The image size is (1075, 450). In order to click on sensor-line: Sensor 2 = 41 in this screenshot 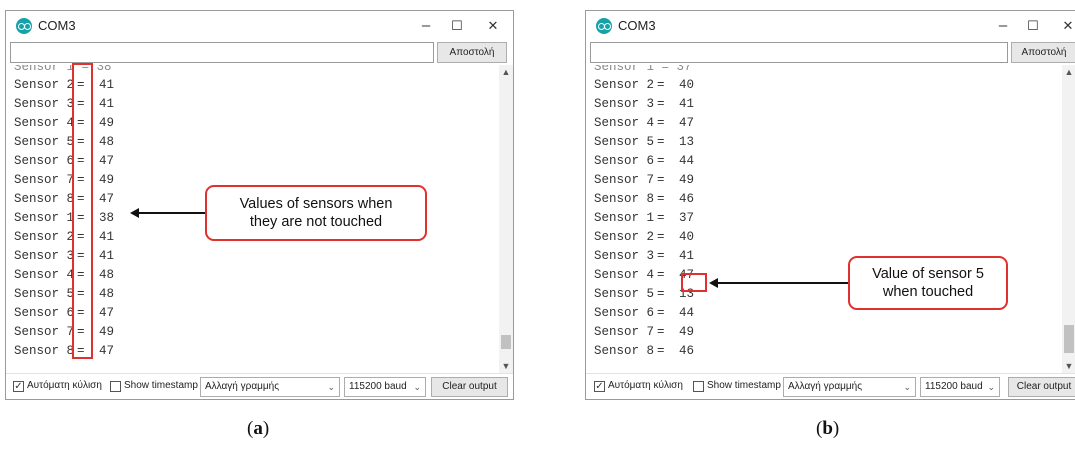, I will do `click(64, 237)`.